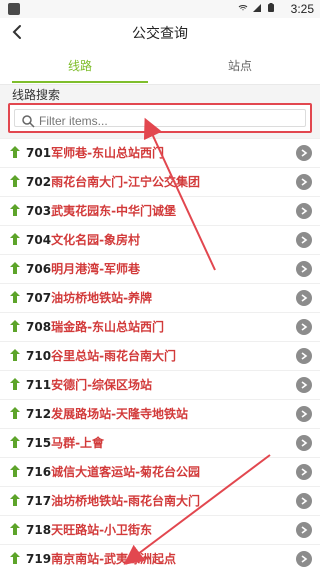  I want to click on route-number: 702, so click(39, 182).